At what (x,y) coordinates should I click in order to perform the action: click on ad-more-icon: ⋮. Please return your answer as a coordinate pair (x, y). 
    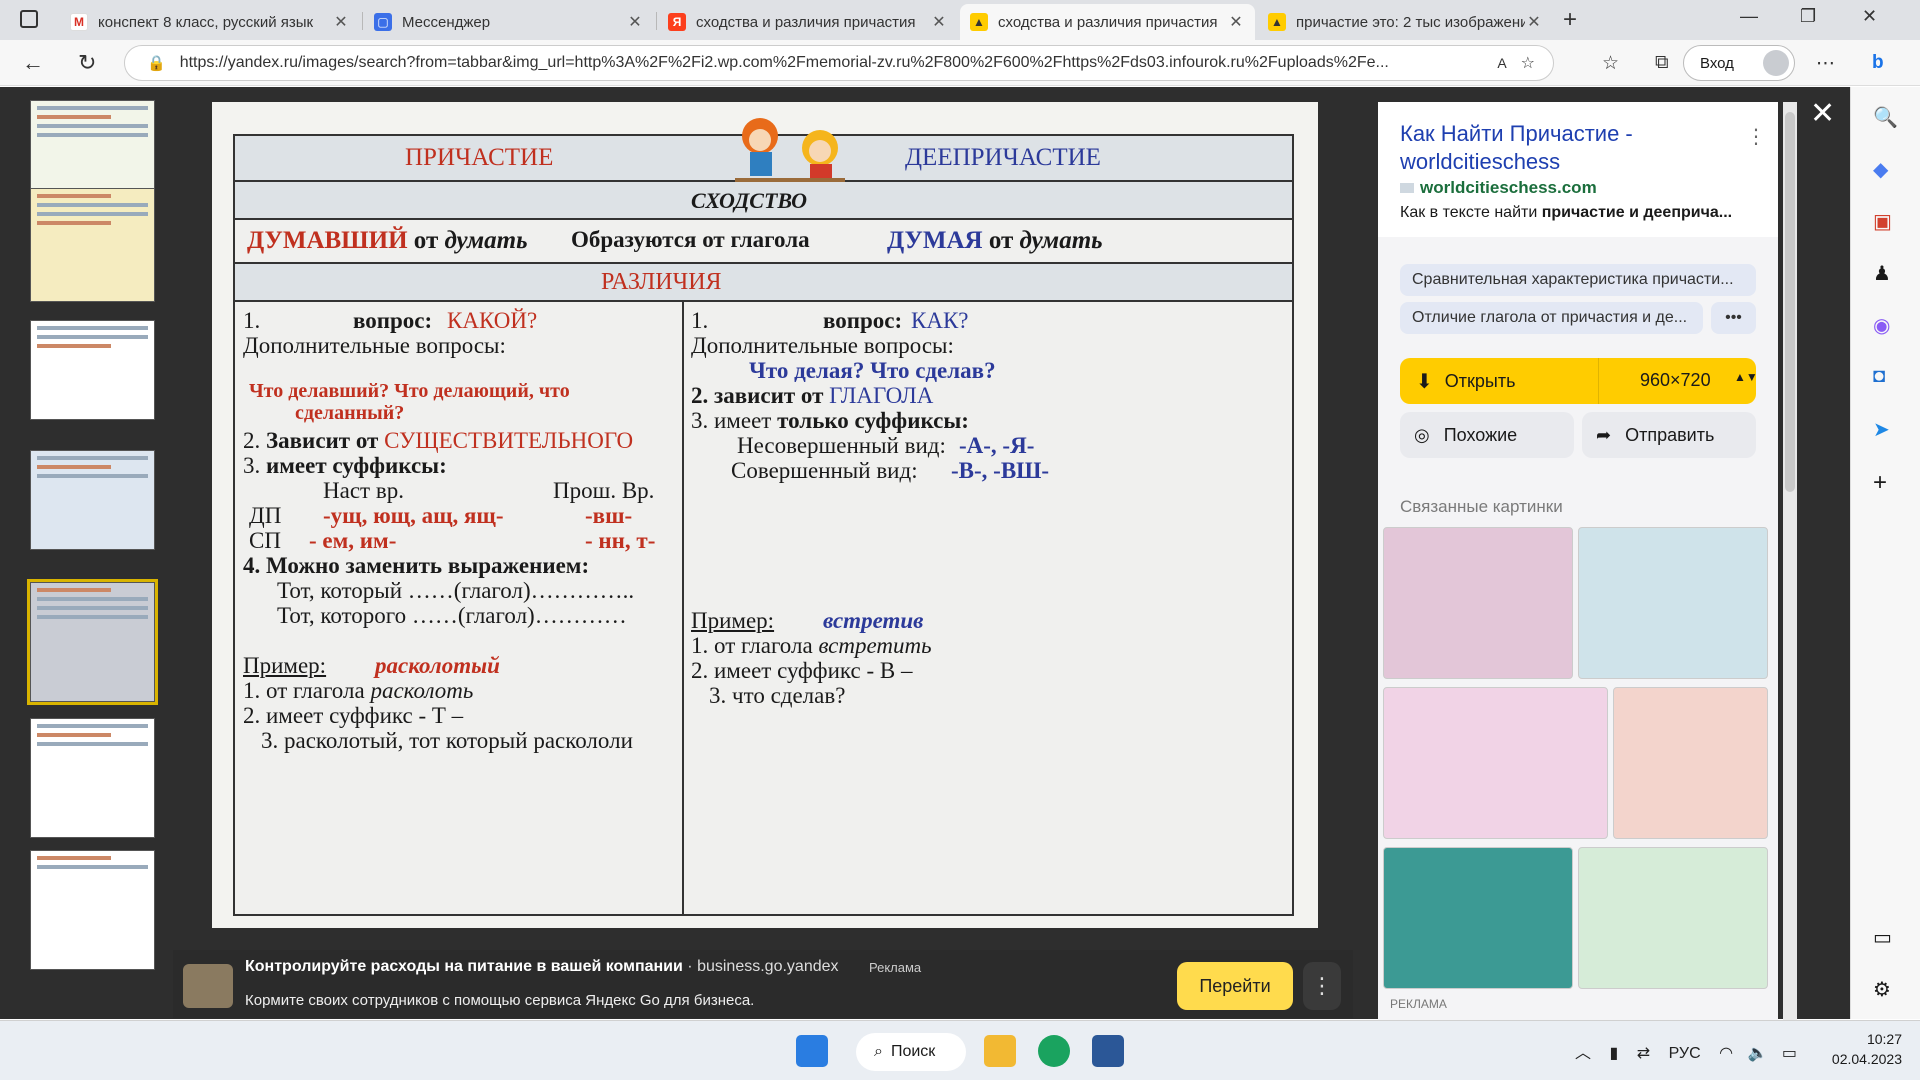
    Looking at the image, I should click on (1322, 986).